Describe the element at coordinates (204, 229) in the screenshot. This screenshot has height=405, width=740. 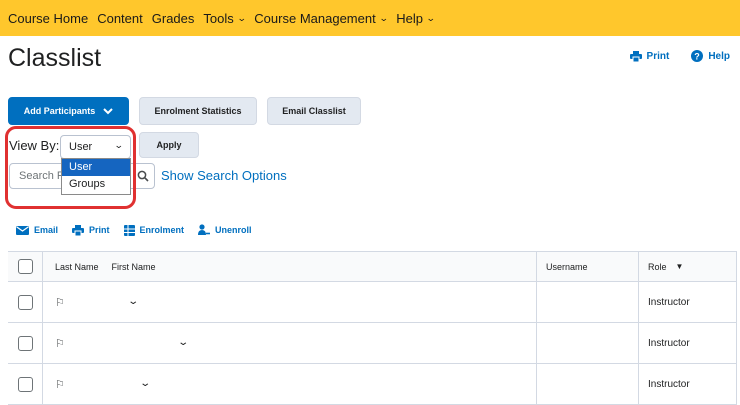
I see `user-remove-icon` at that location.